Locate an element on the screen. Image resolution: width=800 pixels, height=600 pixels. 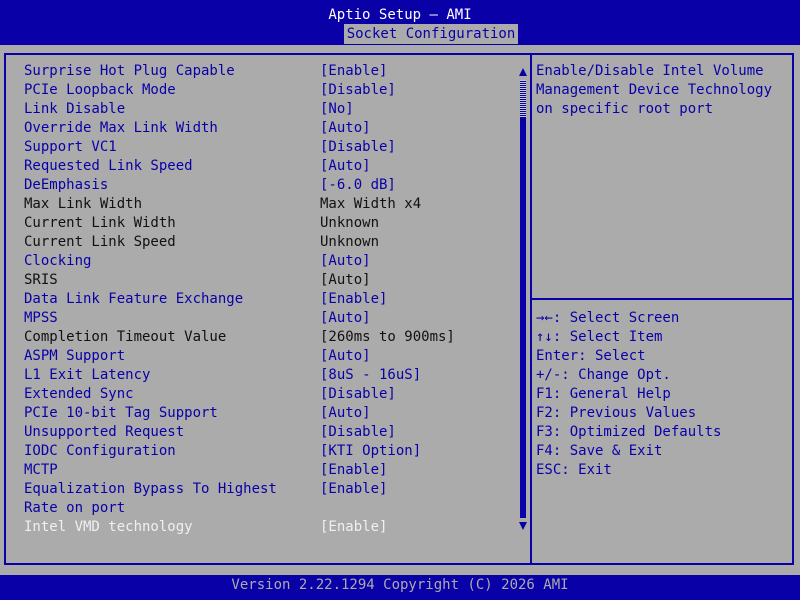
version-text: Version 2.22.1294 Copyright (C) 2026 AMI is located at coordinates (400, 585).